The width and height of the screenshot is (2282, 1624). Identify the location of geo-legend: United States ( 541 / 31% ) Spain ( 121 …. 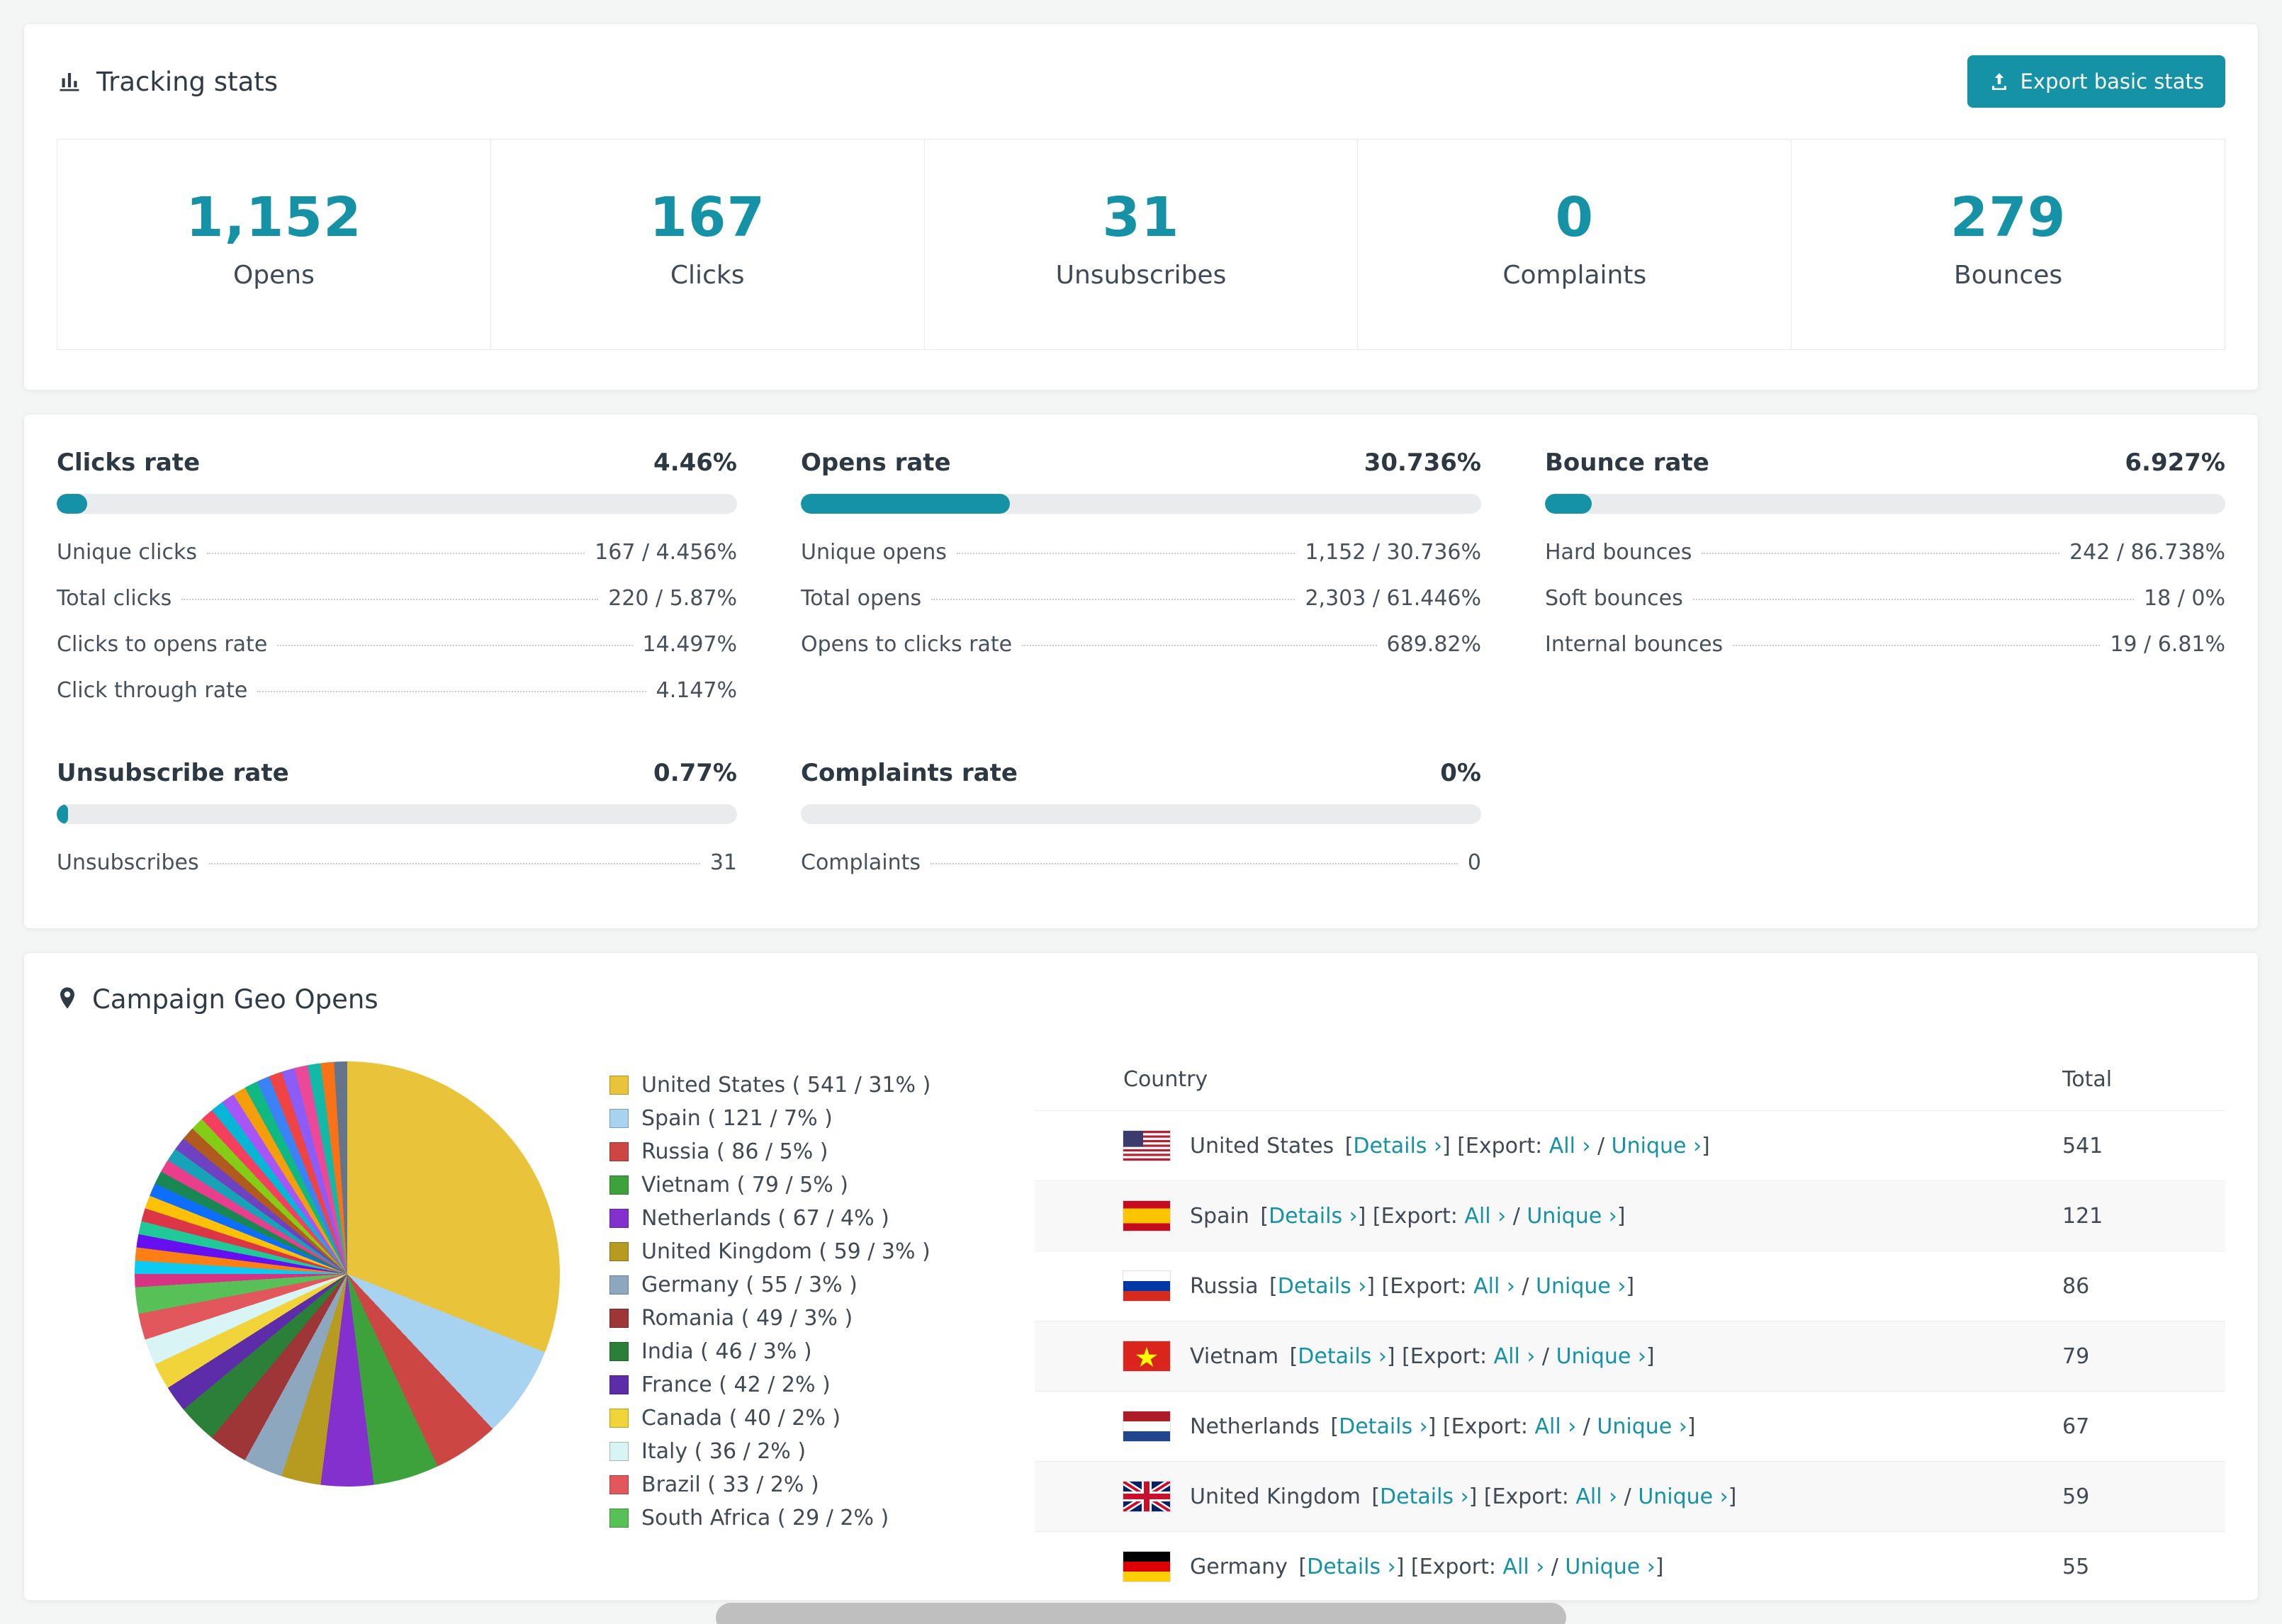
(822, 1302).